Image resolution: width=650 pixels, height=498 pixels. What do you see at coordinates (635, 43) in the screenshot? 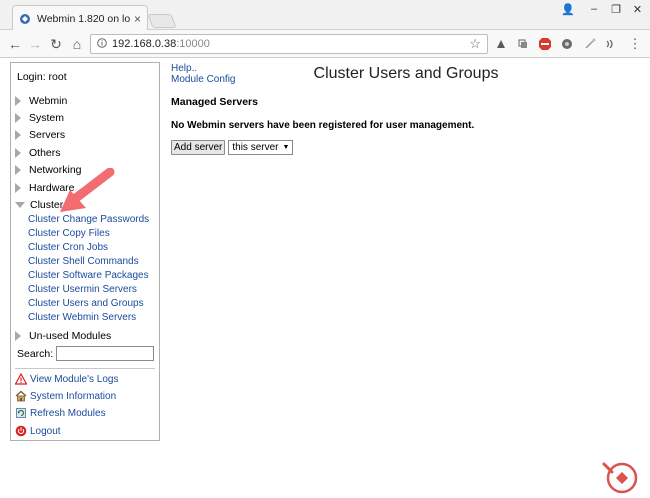
I see `browser-menu-icon: ⋮` at bounding box center [635, 43].